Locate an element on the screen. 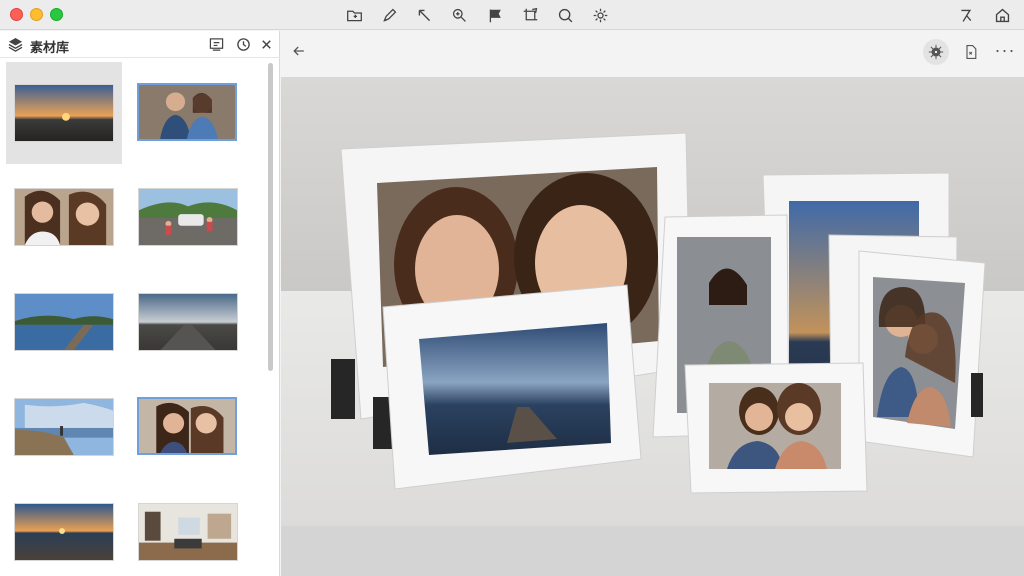 This screenshot has width=1024, height=576. panel-title: 素材库 is located at coordinates (50, 47).